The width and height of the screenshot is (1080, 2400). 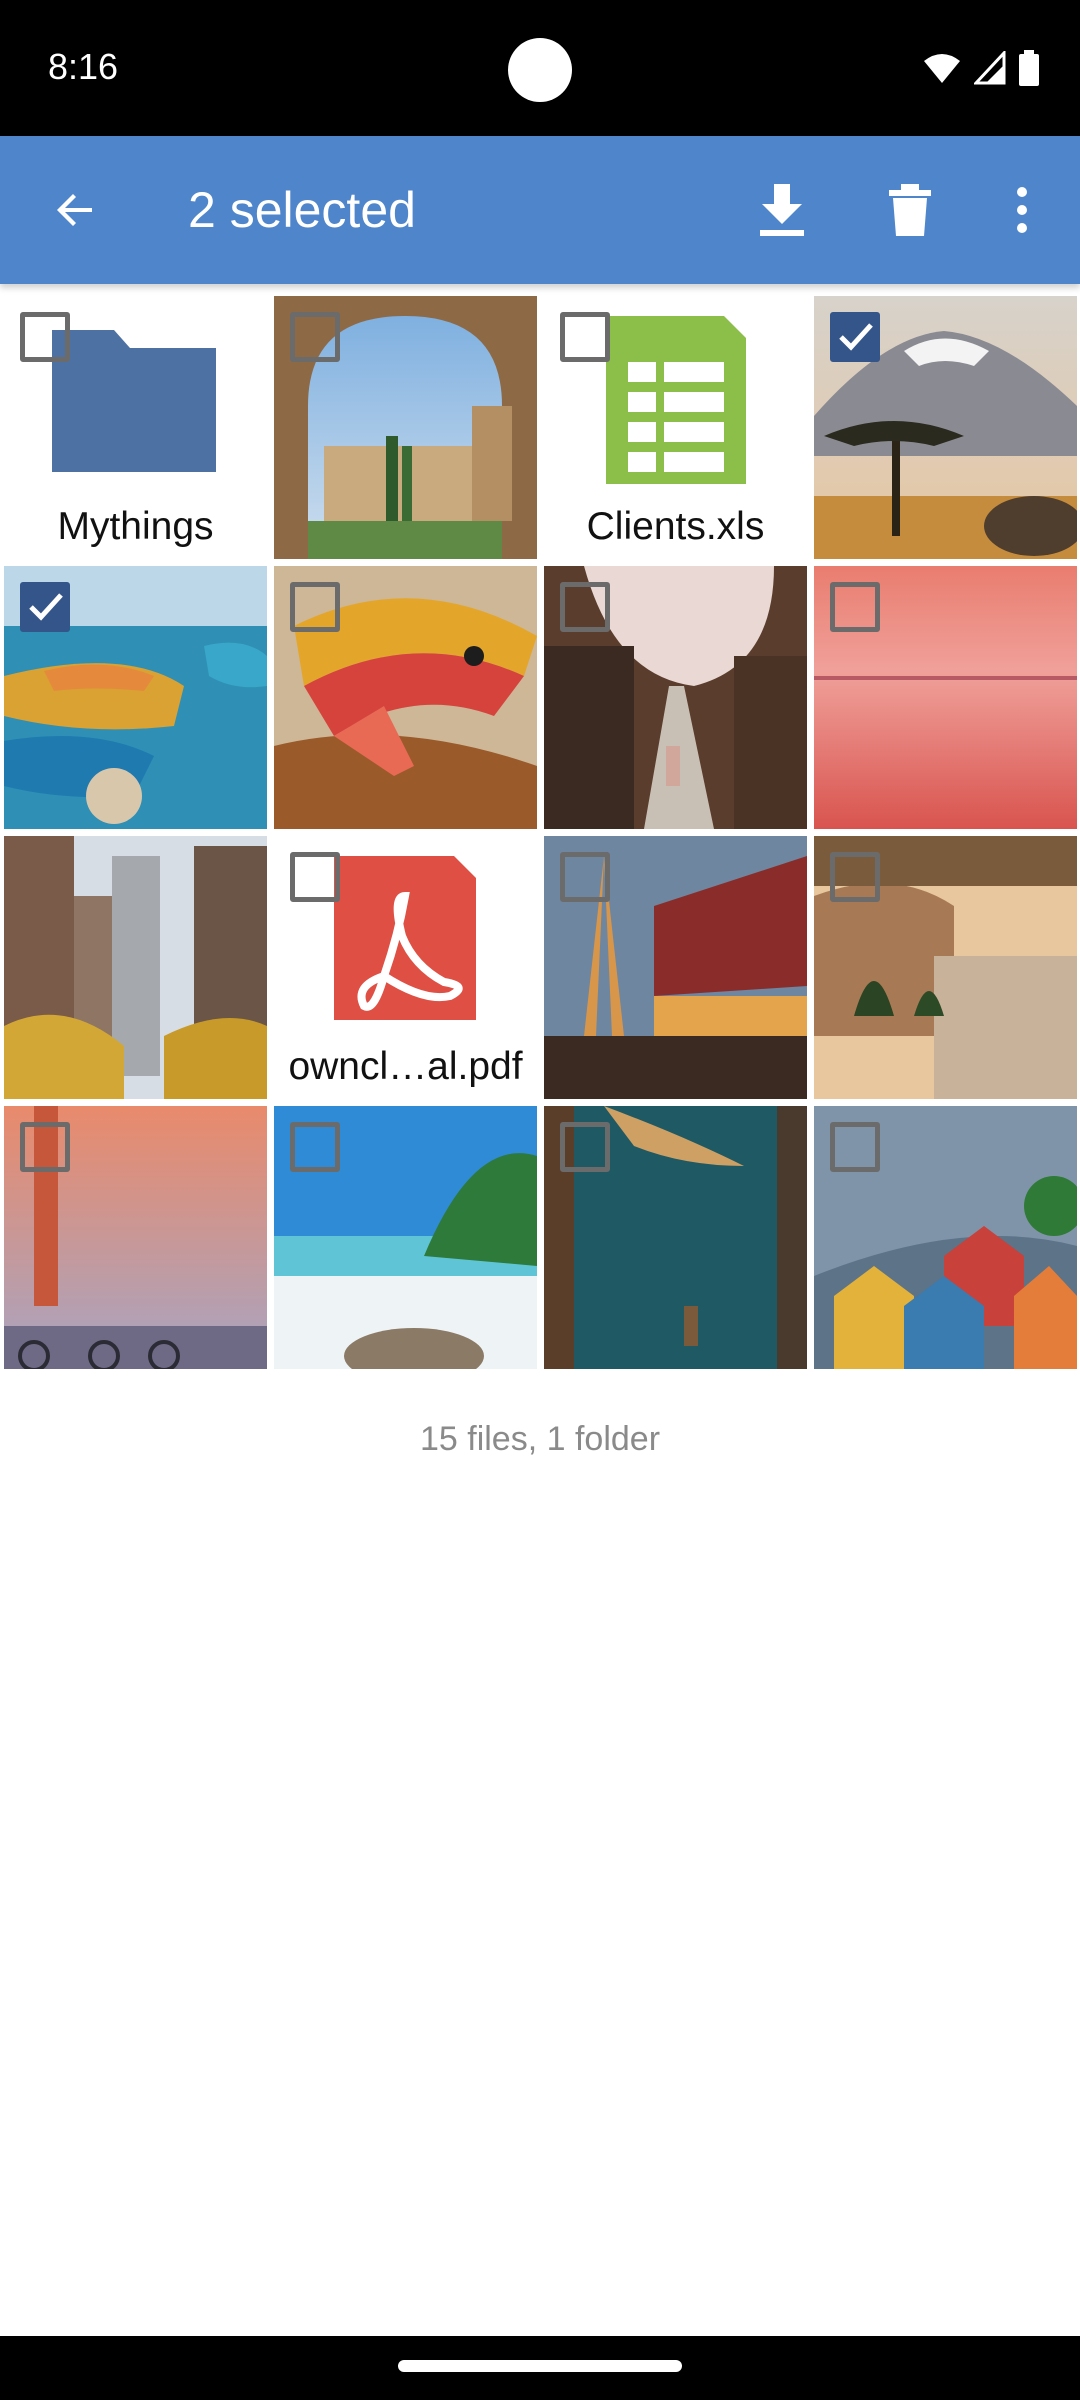 I want to click on app-bar: 2 selected, so click(x=540, y=210).